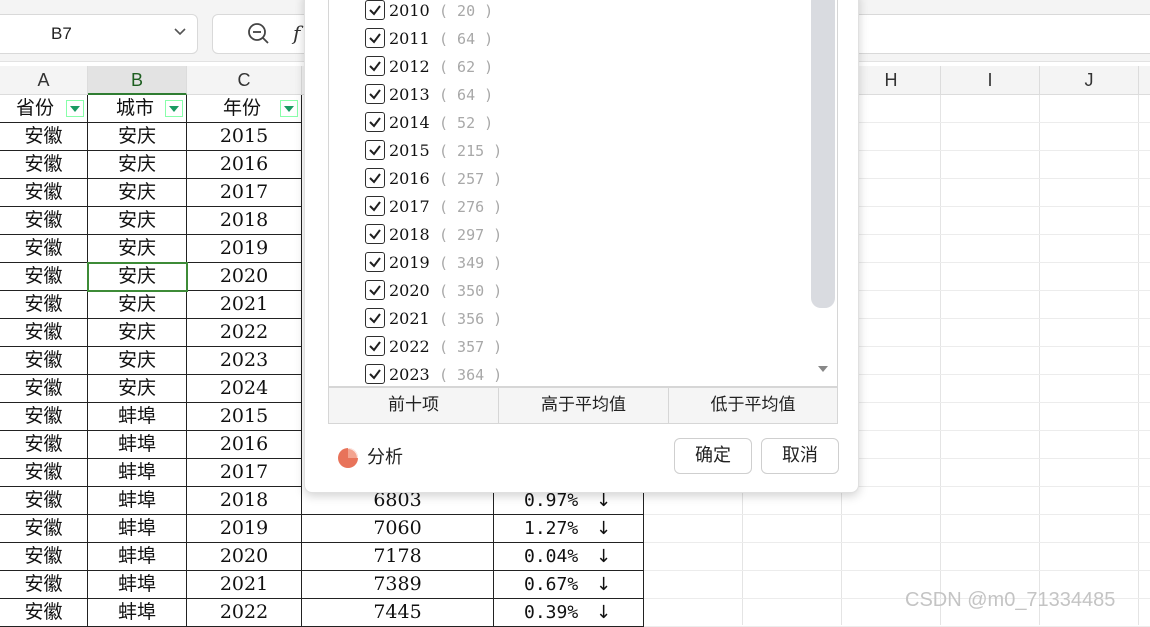 This screenshot has height=627, width=1150. I want to click on header-cell-city: 城市, so click(137, 109).